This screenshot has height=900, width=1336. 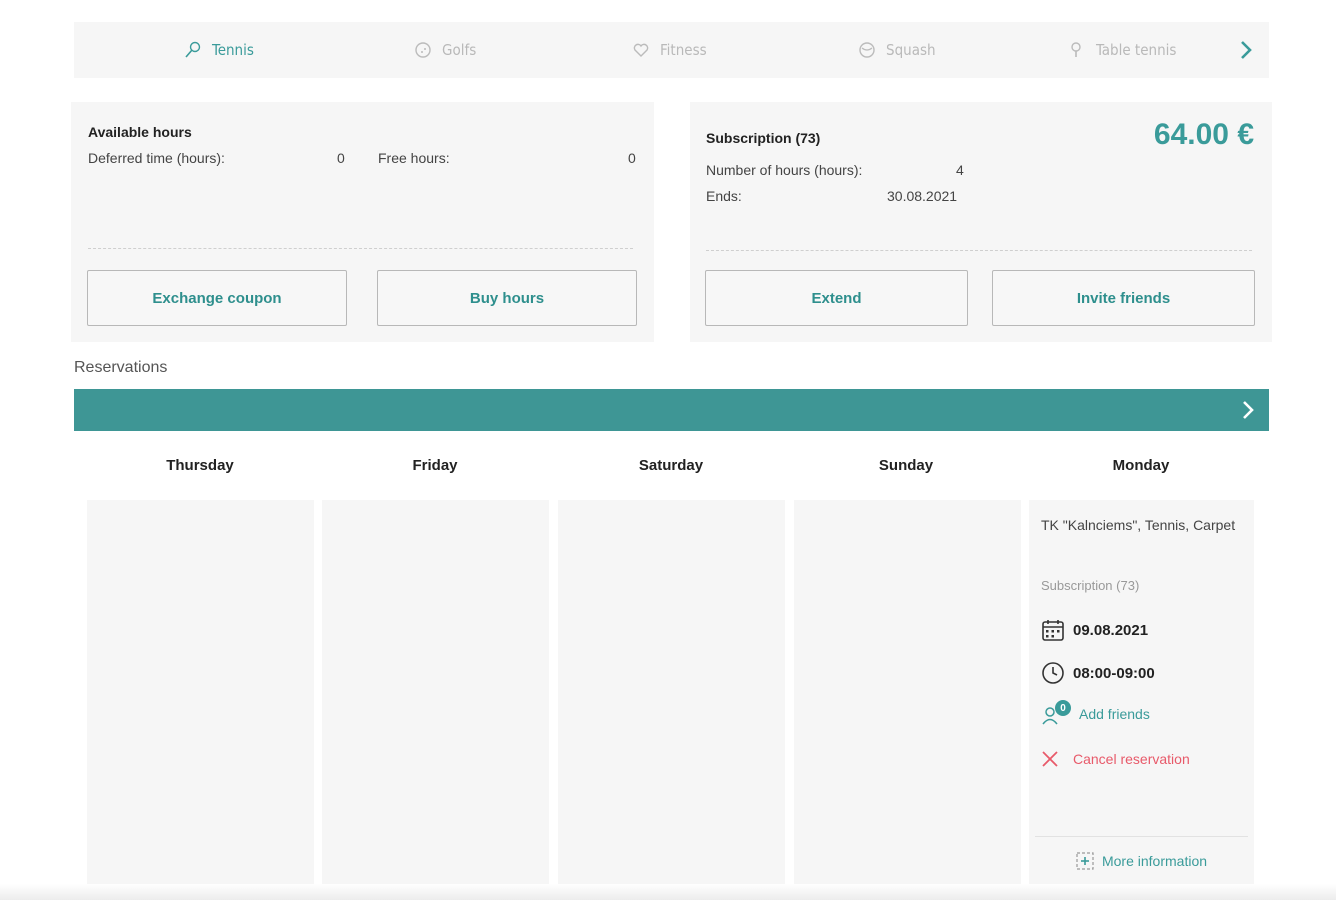 I want to click on tab-label: Golfs, so click(x=459, y=50).